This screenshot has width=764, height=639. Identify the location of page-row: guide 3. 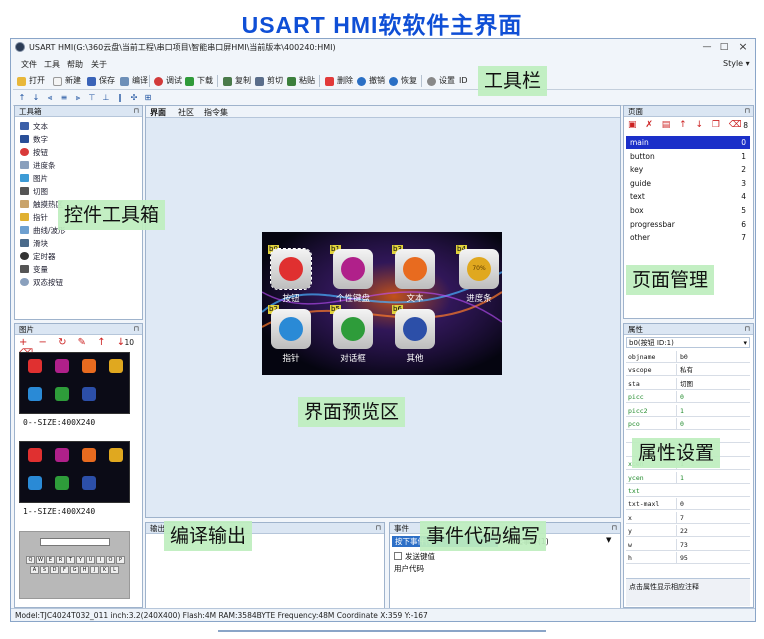
(688, 183).